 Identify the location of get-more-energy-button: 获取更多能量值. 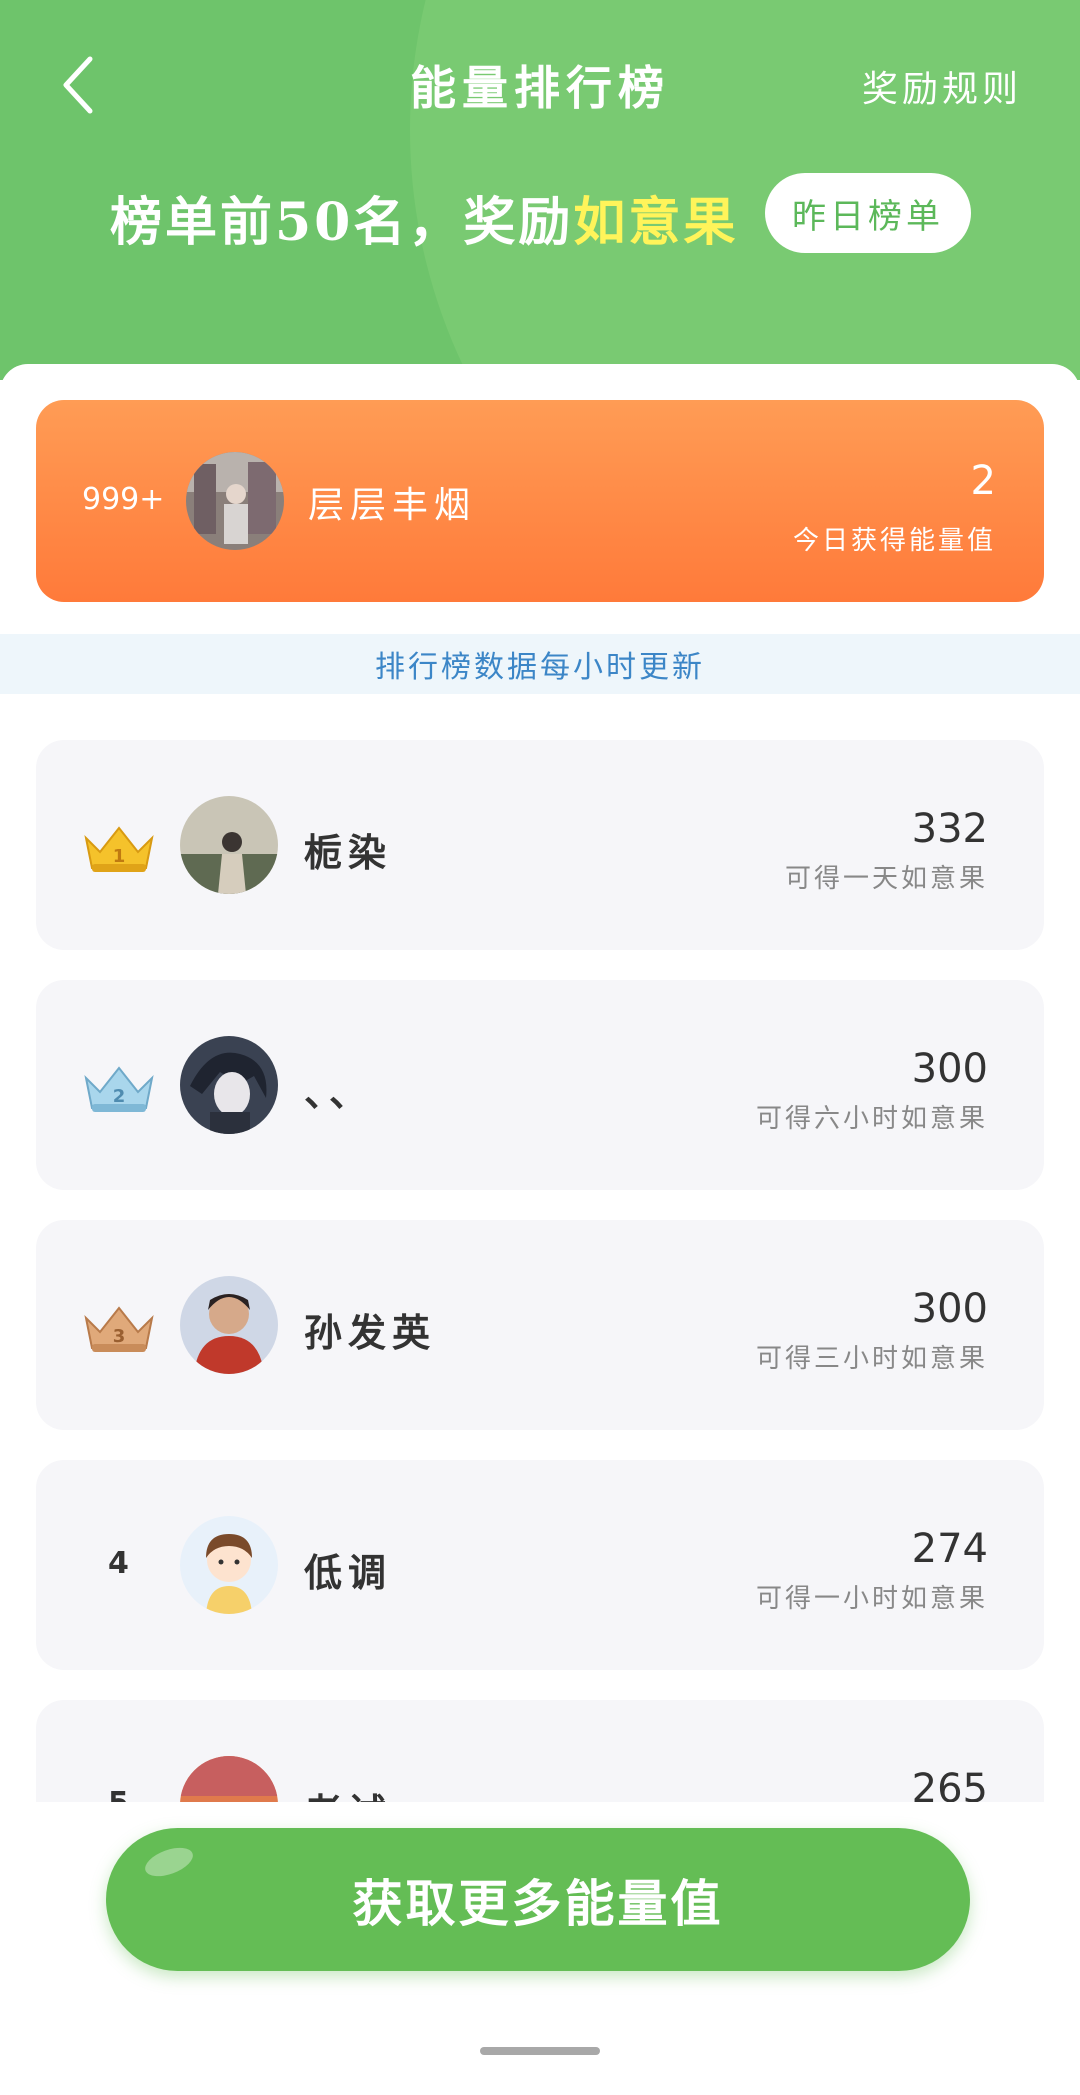
(538, 1899).